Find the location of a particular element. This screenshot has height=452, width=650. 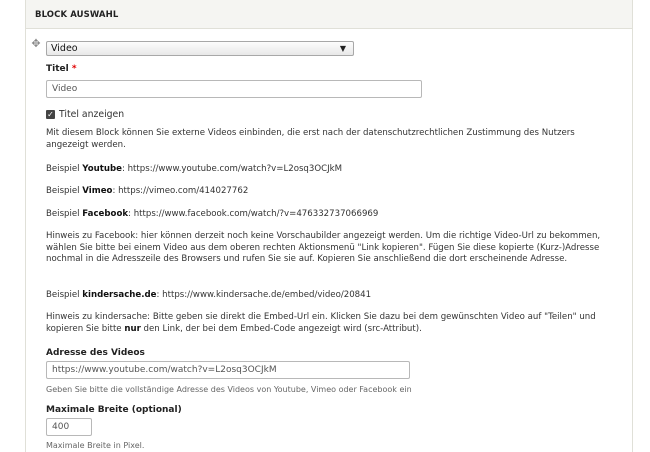

panel-border-right is located at coordinates (632, 240).